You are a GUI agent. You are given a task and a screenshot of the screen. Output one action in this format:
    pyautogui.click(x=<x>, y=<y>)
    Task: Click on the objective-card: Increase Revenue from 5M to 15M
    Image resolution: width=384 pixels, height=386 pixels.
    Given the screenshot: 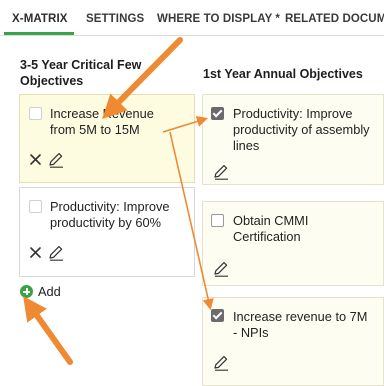 What is the action you would take?
    pyautogui.click(x=107, y=138)
    